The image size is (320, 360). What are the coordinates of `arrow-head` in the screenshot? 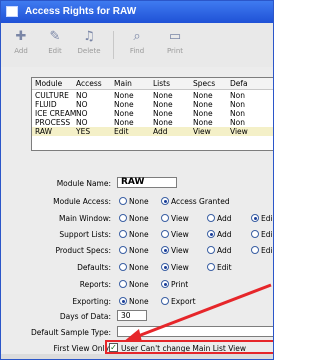 It's located at (132, 335).